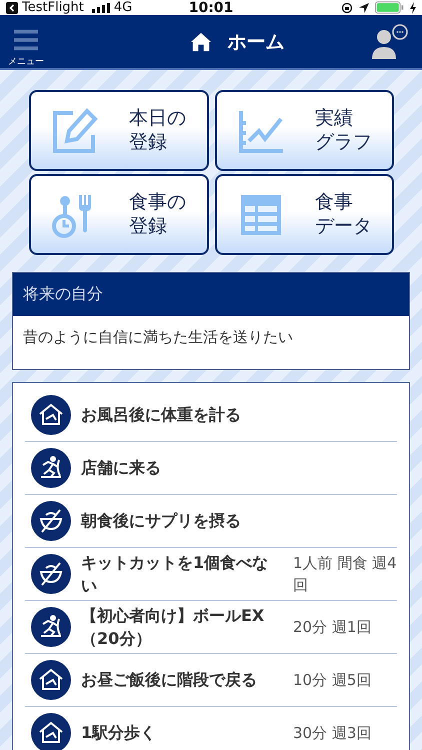 The width and height of the screenshot is (422, 750). Describe the element at coordinates (101, 7) in the screenshot. I see `signal-icon` at that location.